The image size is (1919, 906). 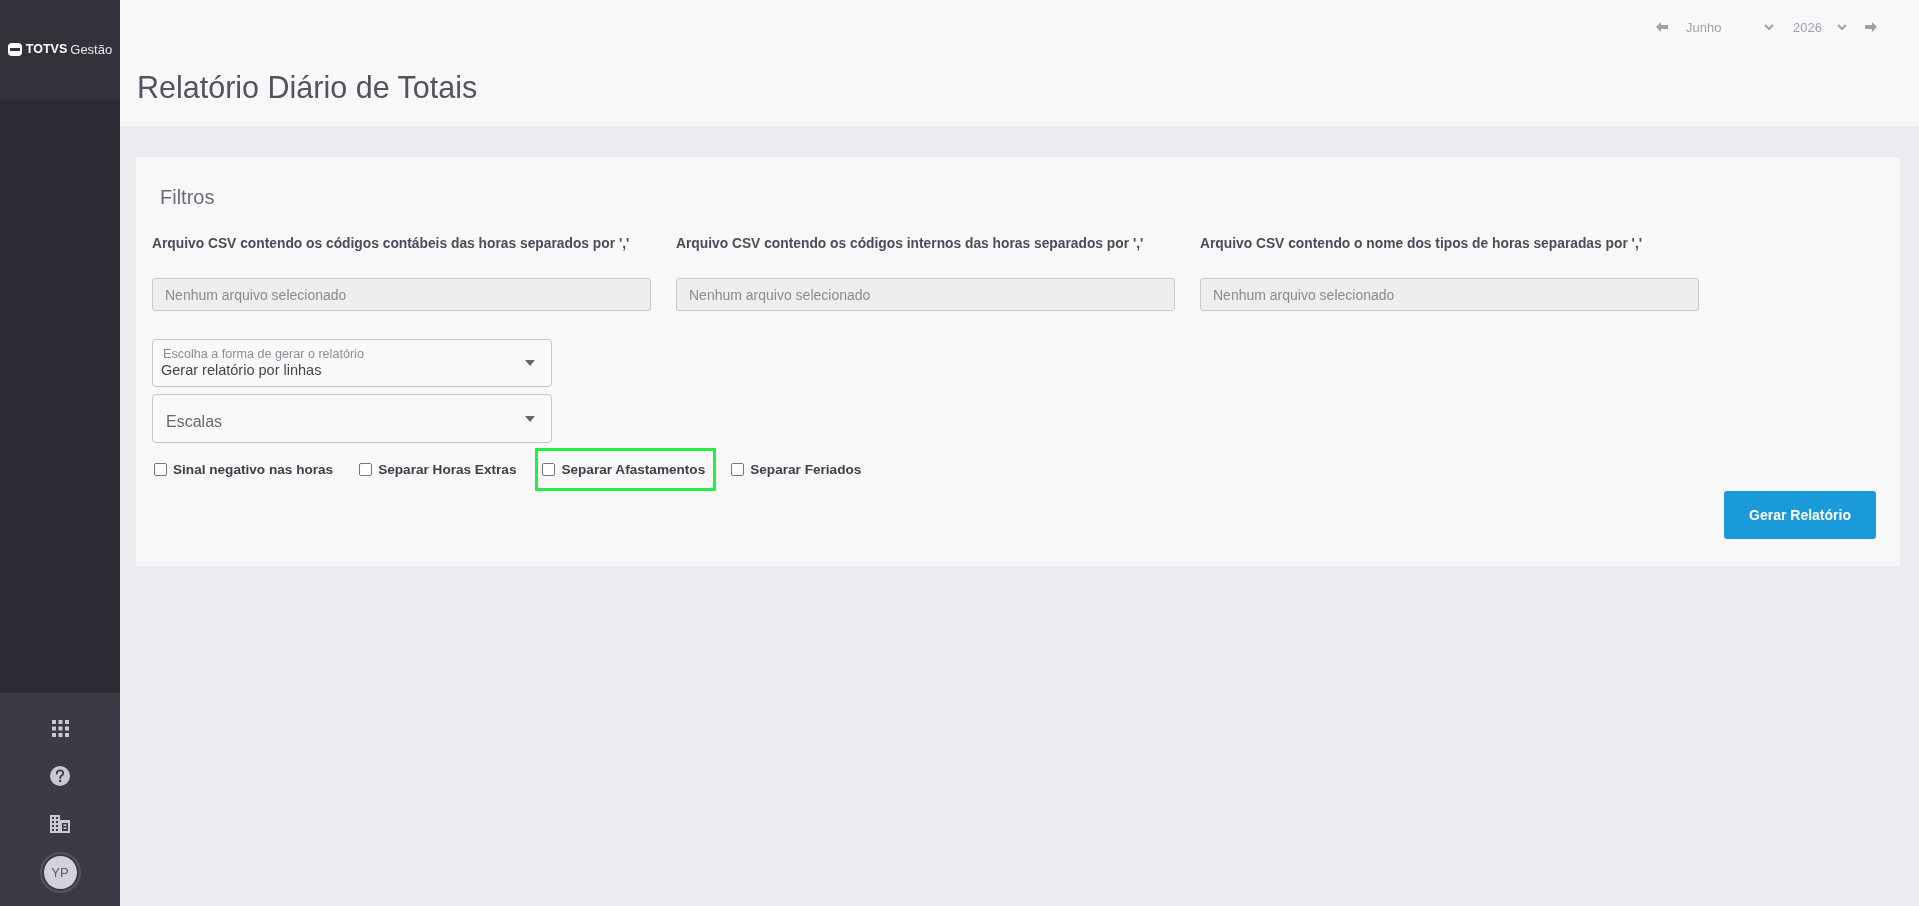 I want to click on dropdown-label: Escolha a forma de gerar o relatório, so click(x=263, y=354).